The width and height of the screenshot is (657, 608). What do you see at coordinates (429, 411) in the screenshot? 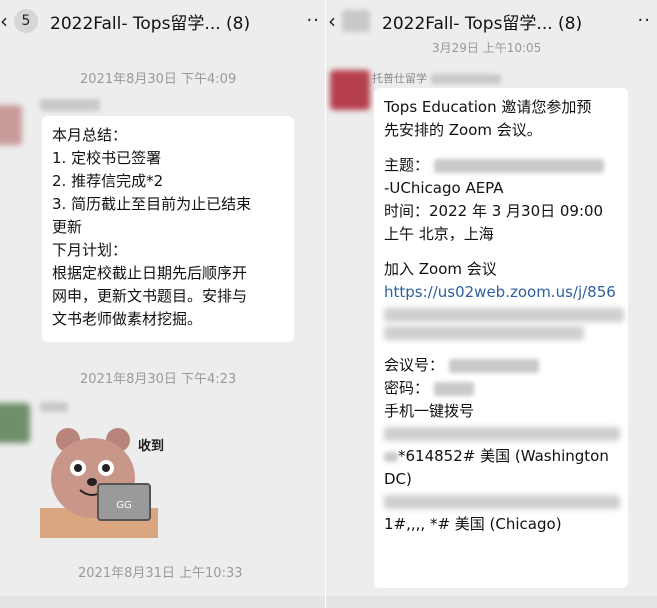
I see `message-line: 手机一键拨号` at bounding box center [429, 411].